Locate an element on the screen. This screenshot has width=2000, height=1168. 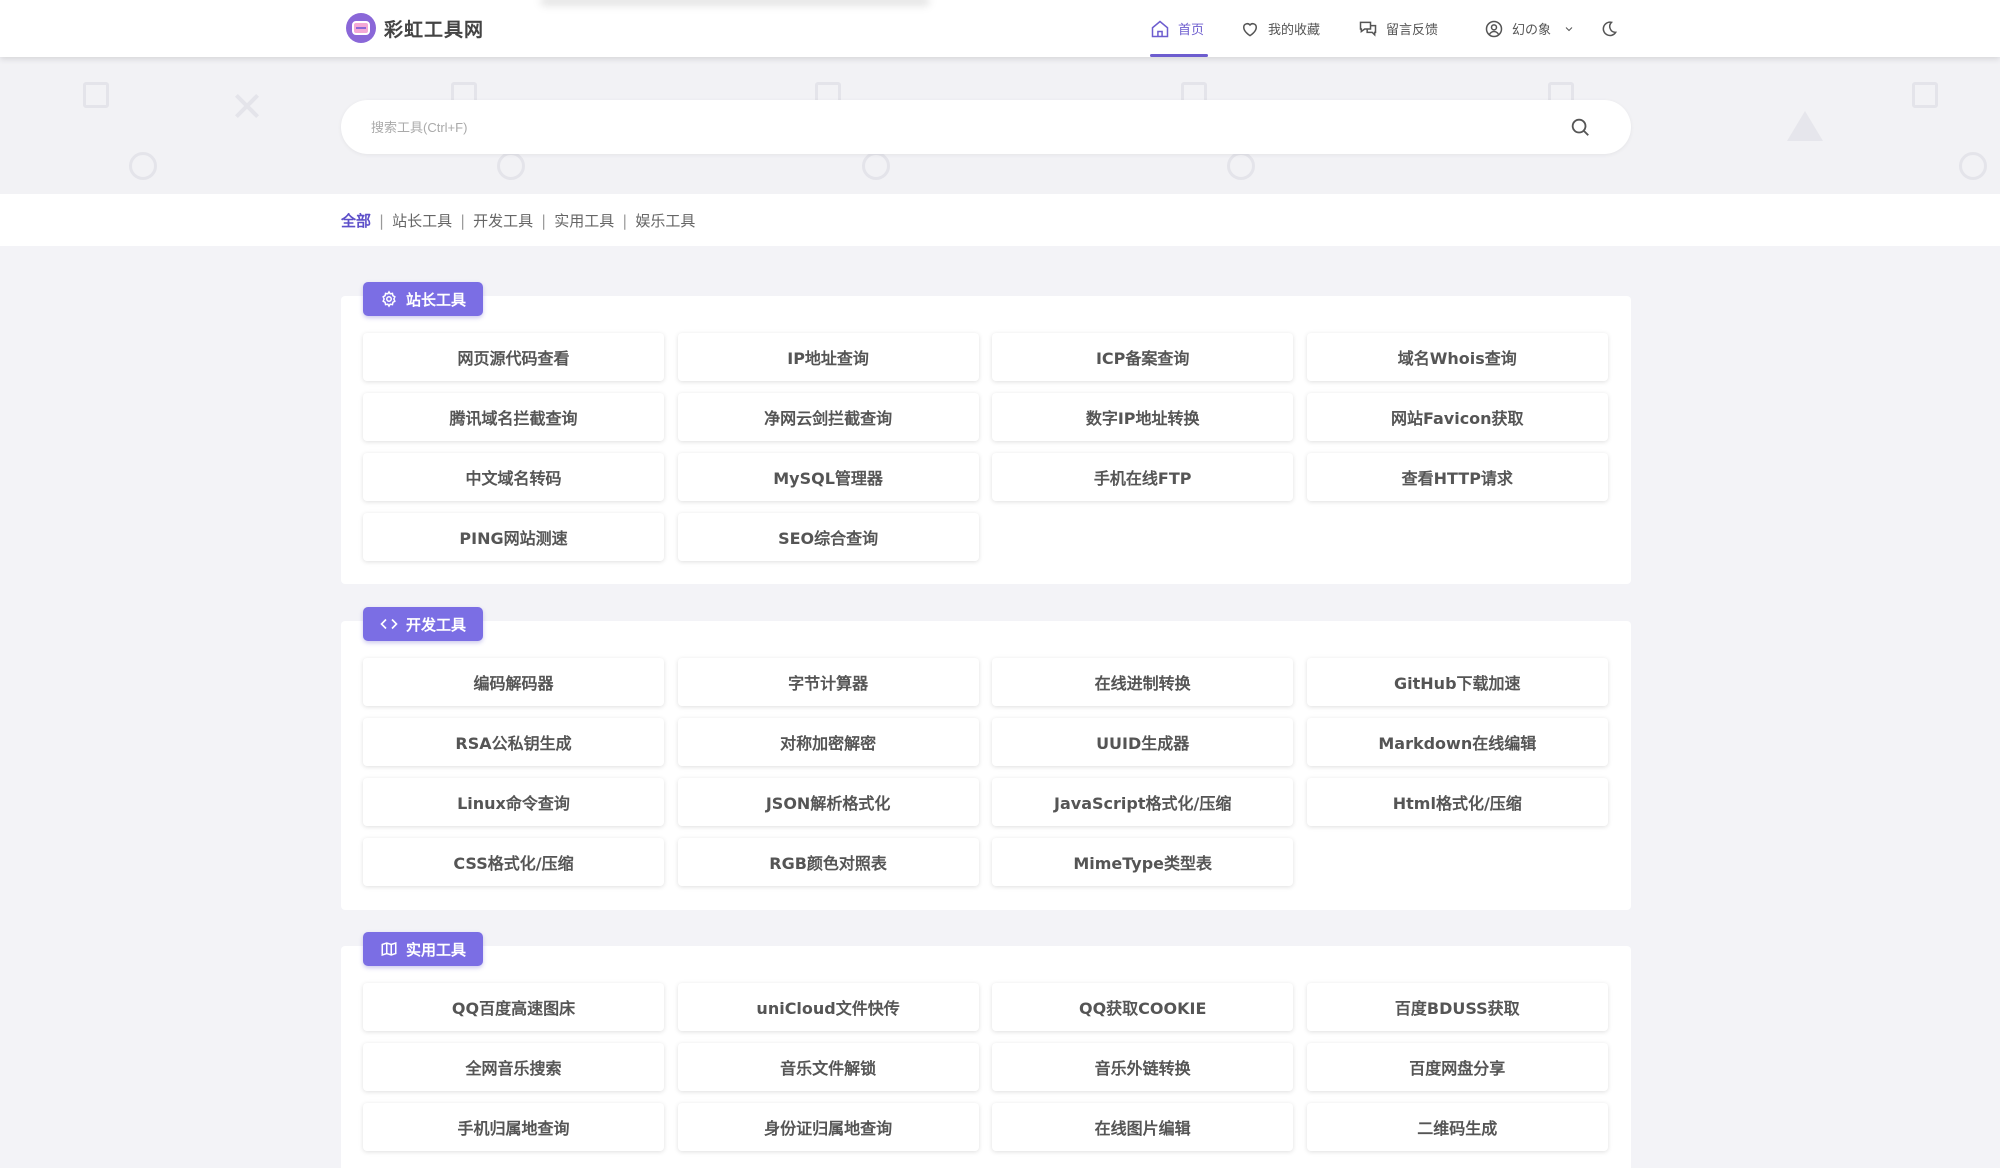
tool-card: CSS格式化/压缩 is located at coordinates (513, 862).